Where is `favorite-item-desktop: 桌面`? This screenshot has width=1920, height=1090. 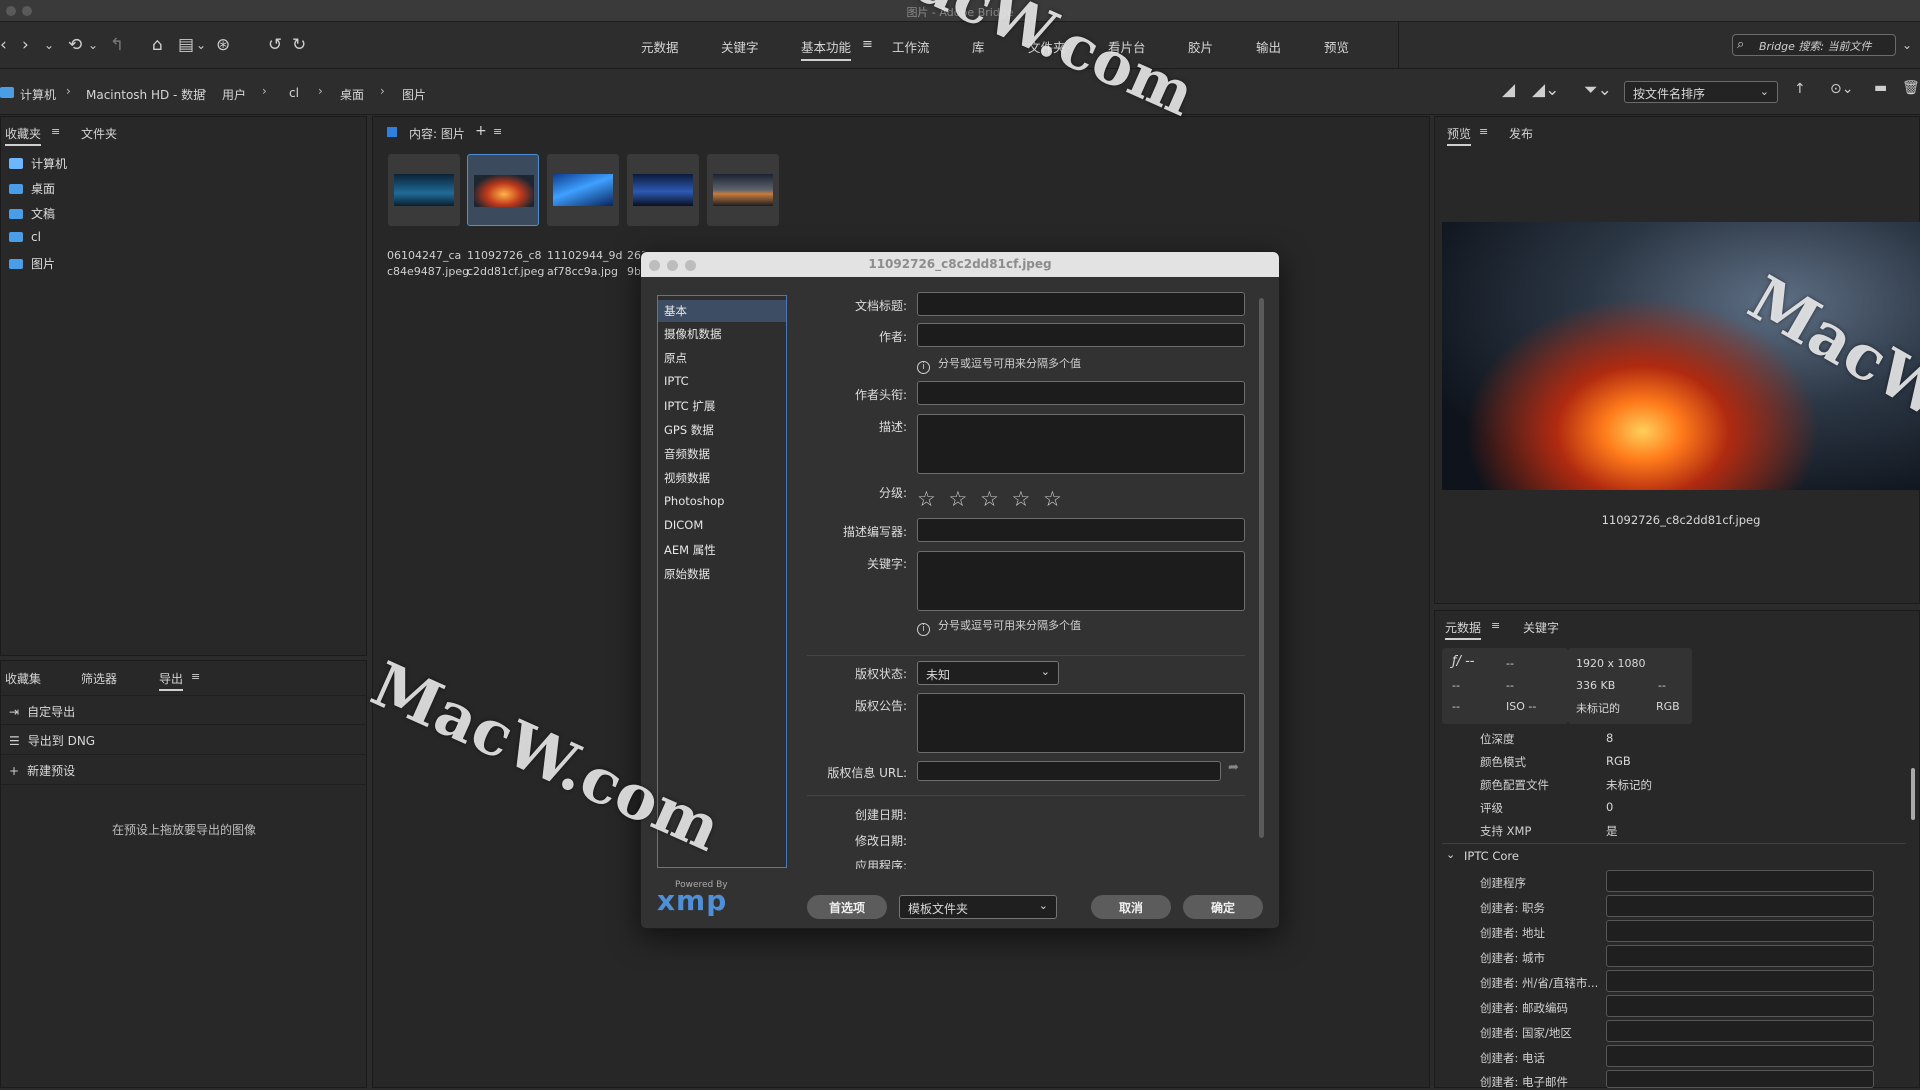 favorite-item-desktop: 桌面 is located at coordinates (32, 188).